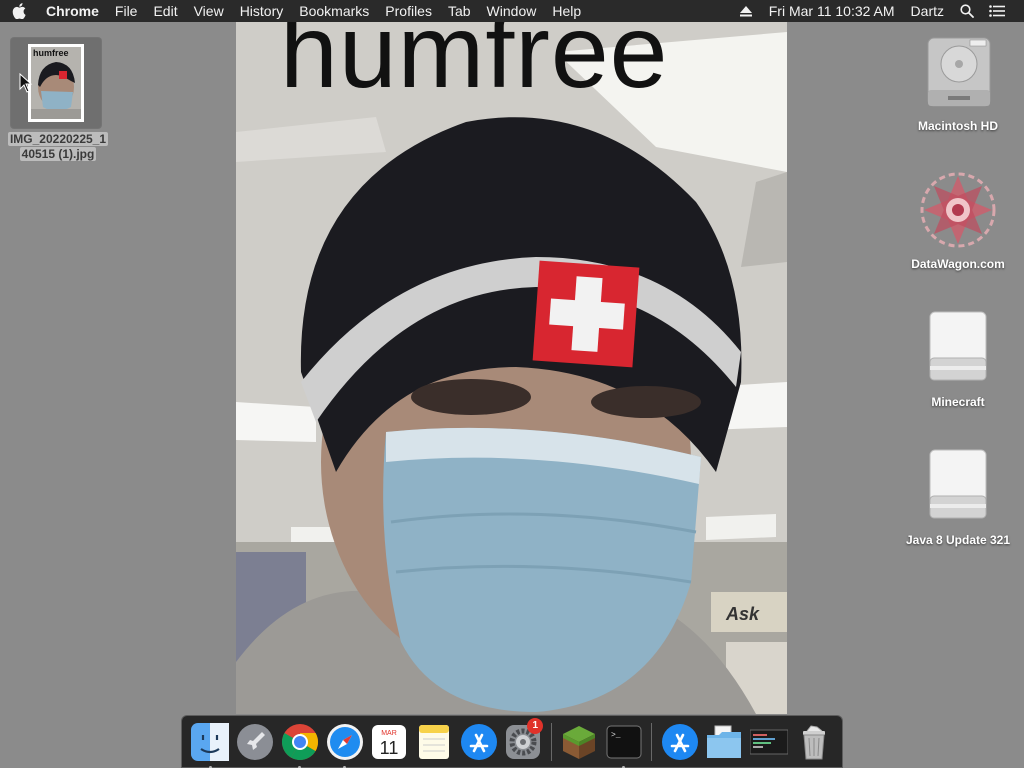 The width and height of the screenshot is (1024, 768). I want to click on menu-help: Help, so click(566, 11).